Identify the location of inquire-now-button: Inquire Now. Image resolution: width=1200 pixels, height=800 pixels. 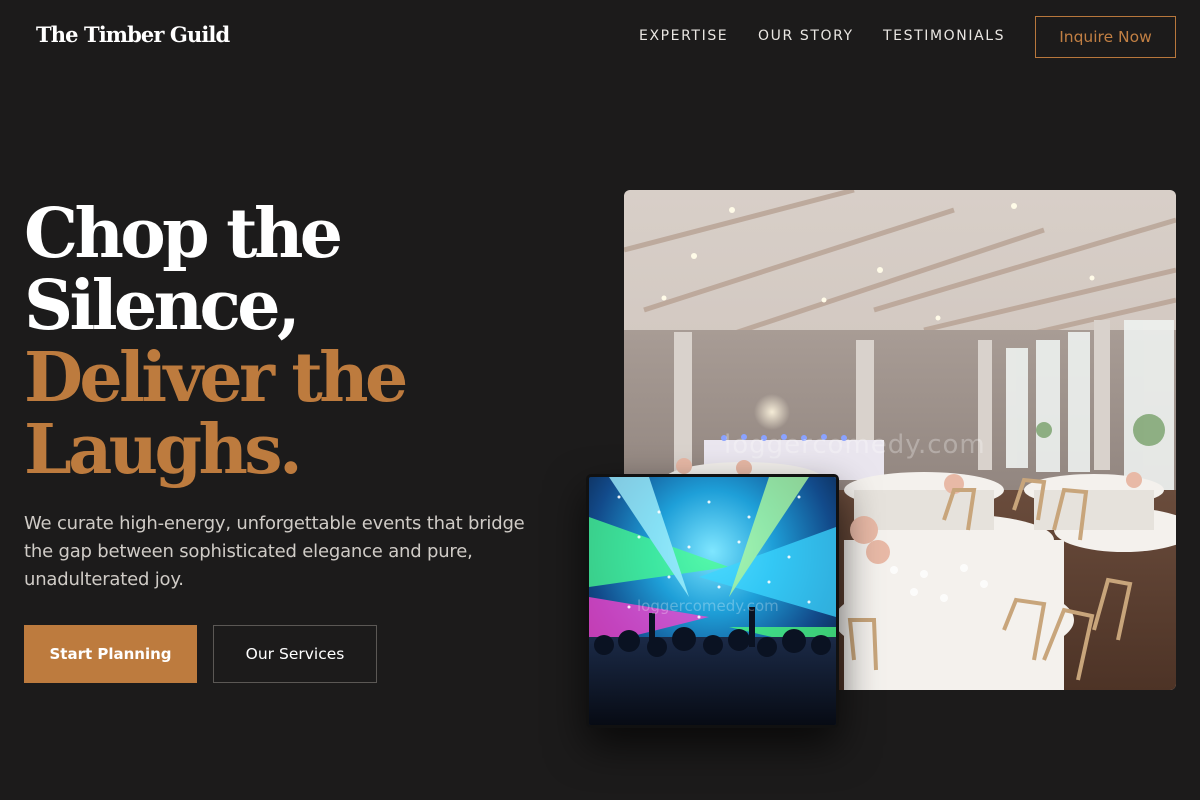
(1105, 37).